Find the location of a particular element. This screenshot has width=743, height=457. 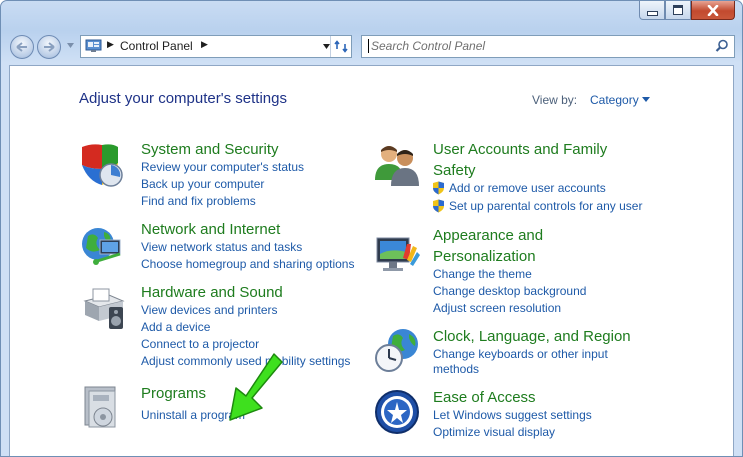

search-input: Search Control Panel is located at coordinates (426, 46).